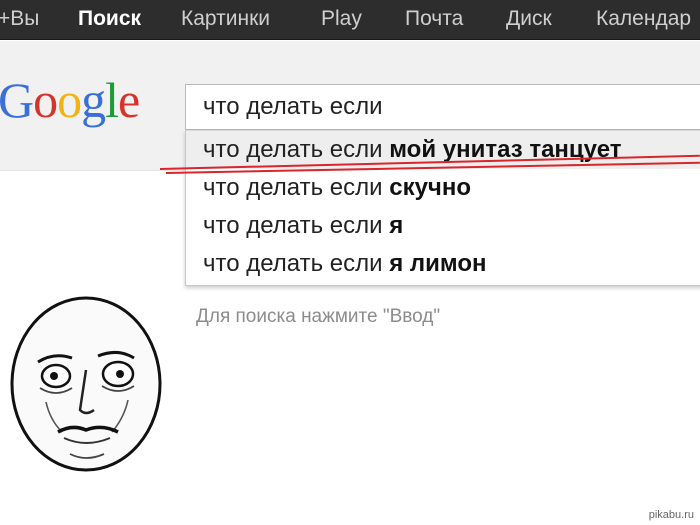 This screenshot has width=700, height=525. Describe the element at coordinates (19, 19) in the screenshot. I see `nav-item-you: +Вы` at that location.